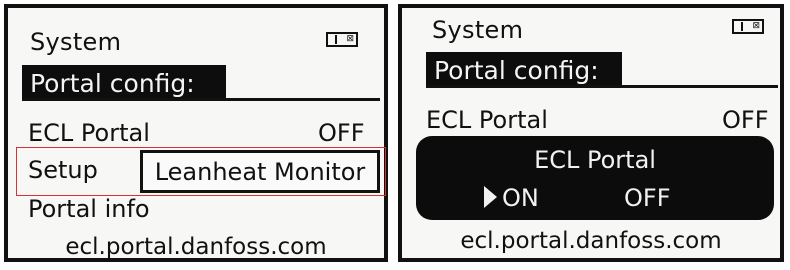 The width and height of the screenshot is (790, 270). Describe the element at coordinates (260, 171) in the screenshot. I see `setup-value-box: Leanheat Monitor` at that location.